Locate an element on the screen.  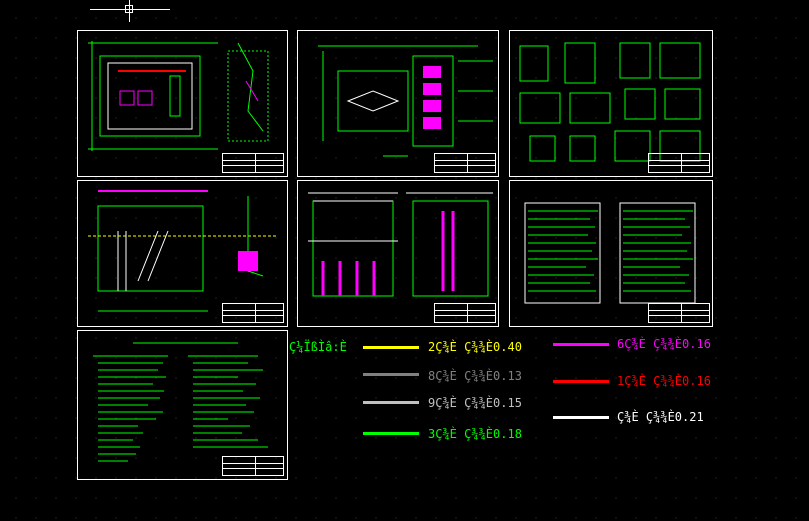
drawing-sheet-design-notes is located at coordinates (182, 405).